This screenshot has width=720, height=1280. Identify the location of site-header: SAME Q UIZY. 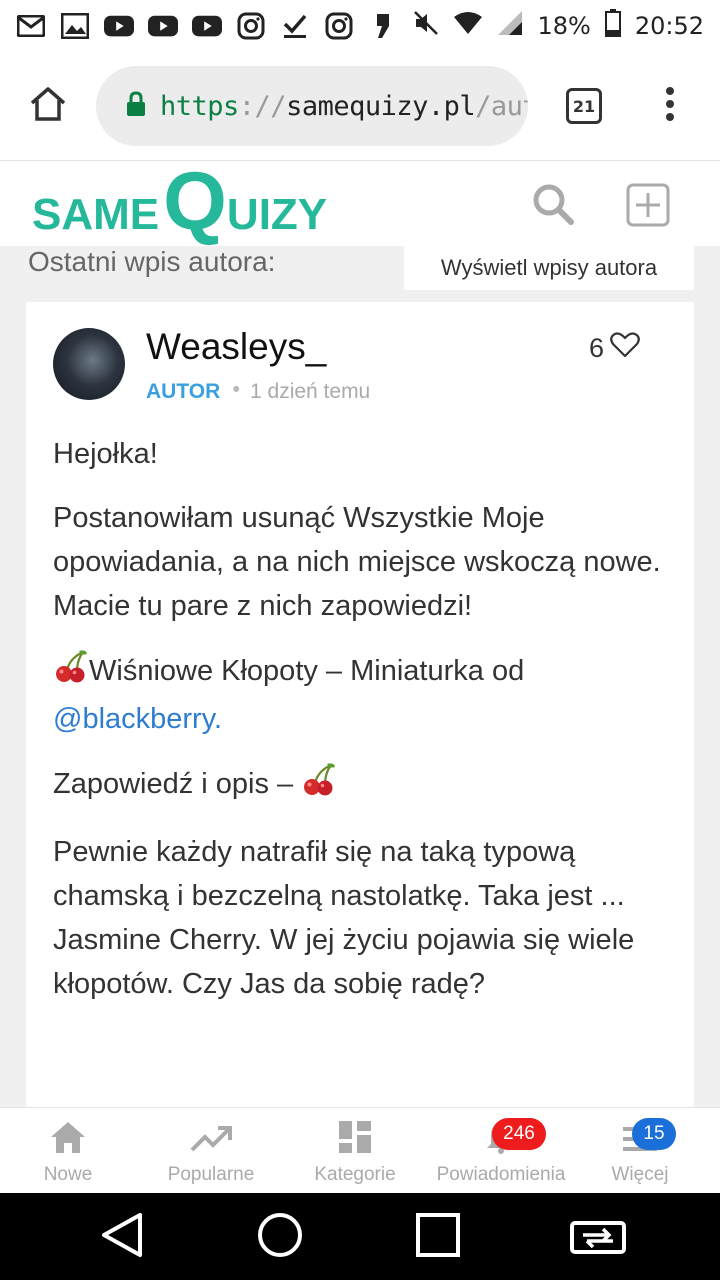
(360, 203).